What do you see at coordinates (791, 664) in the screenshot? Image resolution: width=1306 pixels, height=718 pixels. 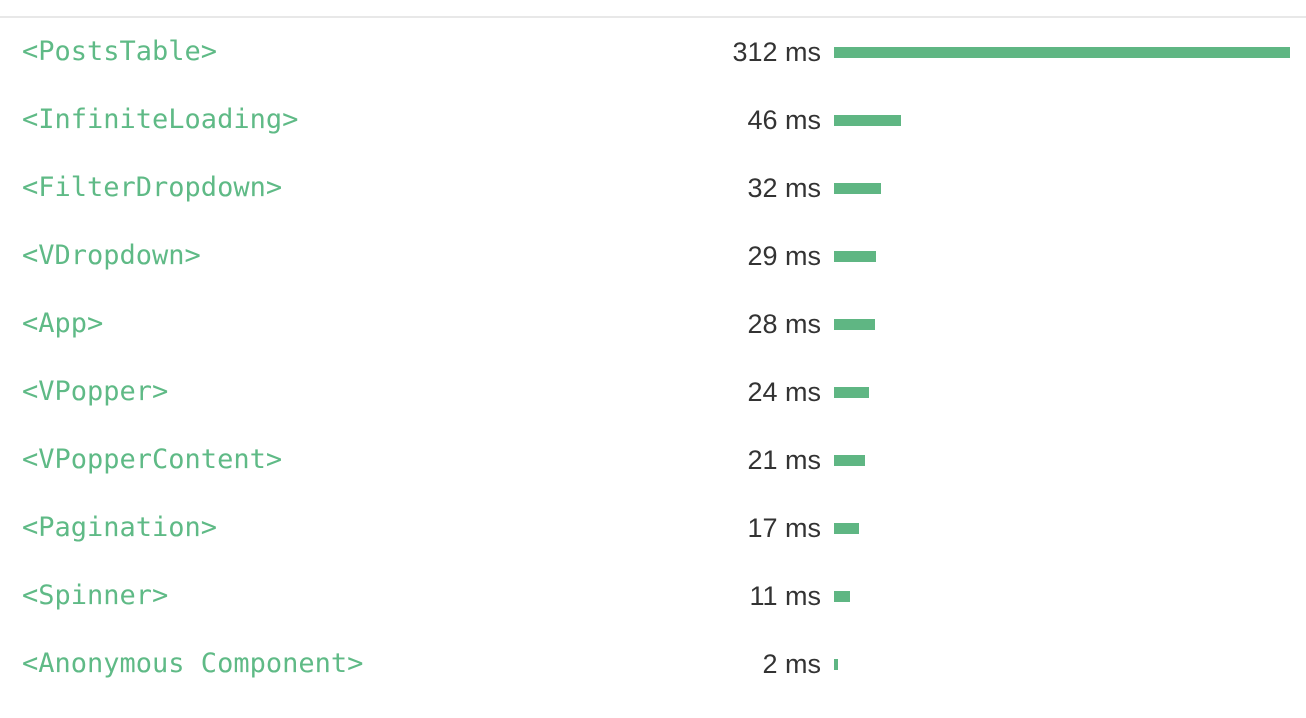 I see `component-time: 2 ms` at bounding box center [791, 664].